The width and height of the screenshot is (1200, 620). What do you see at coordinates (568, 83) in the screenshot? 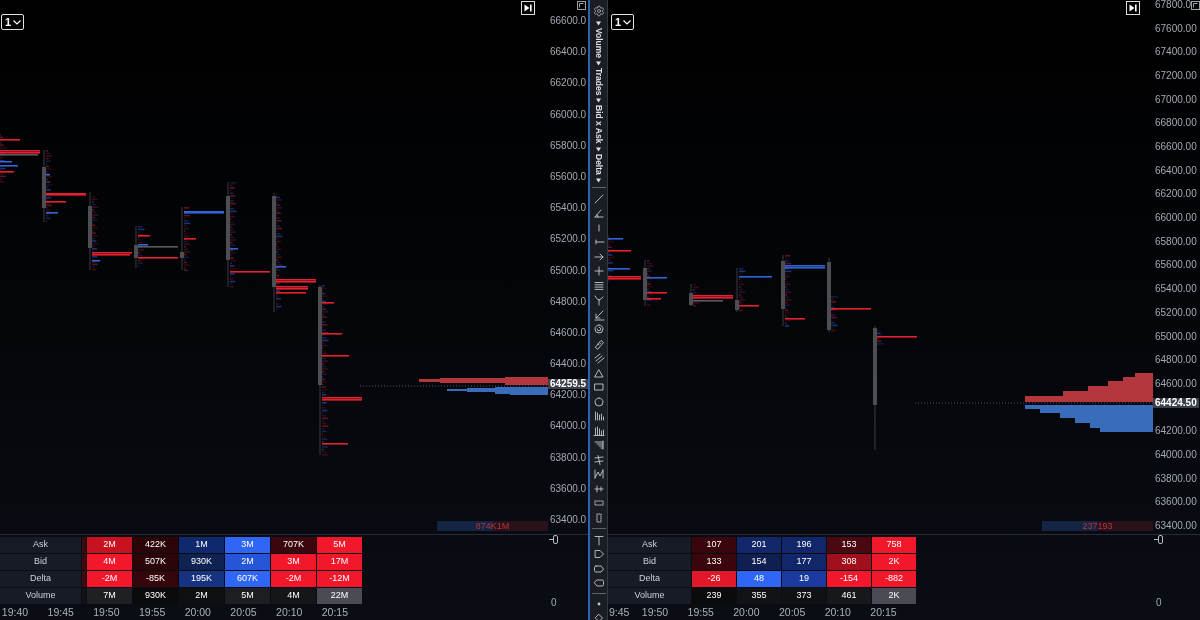
I see `price-label: 66200.0` at bounding box center [568, 83].